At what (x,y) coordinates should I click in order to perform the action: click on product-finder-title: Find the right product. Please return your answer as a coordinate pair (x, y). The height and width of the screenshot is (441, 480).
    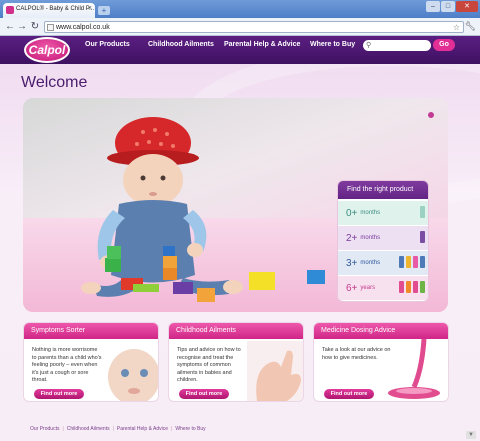
    Looking at the image, I should click on (383, 190).